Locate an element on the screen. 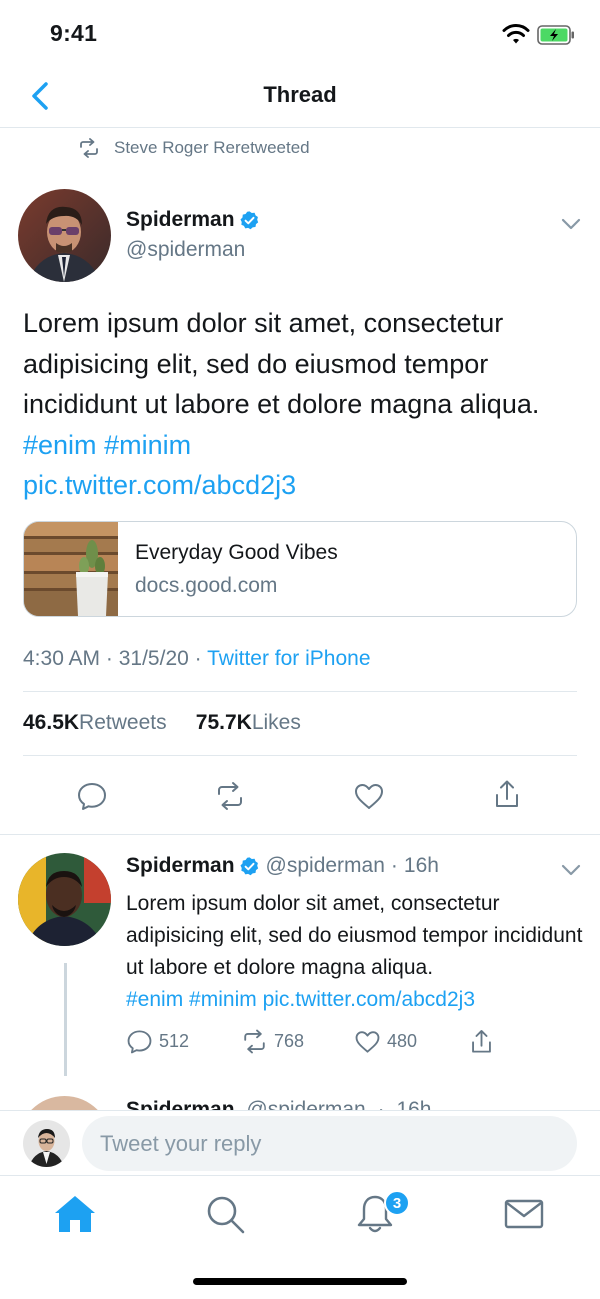  retweet-notice-text: Steve Roger Reretweeted is located at coordinates (212, 147).